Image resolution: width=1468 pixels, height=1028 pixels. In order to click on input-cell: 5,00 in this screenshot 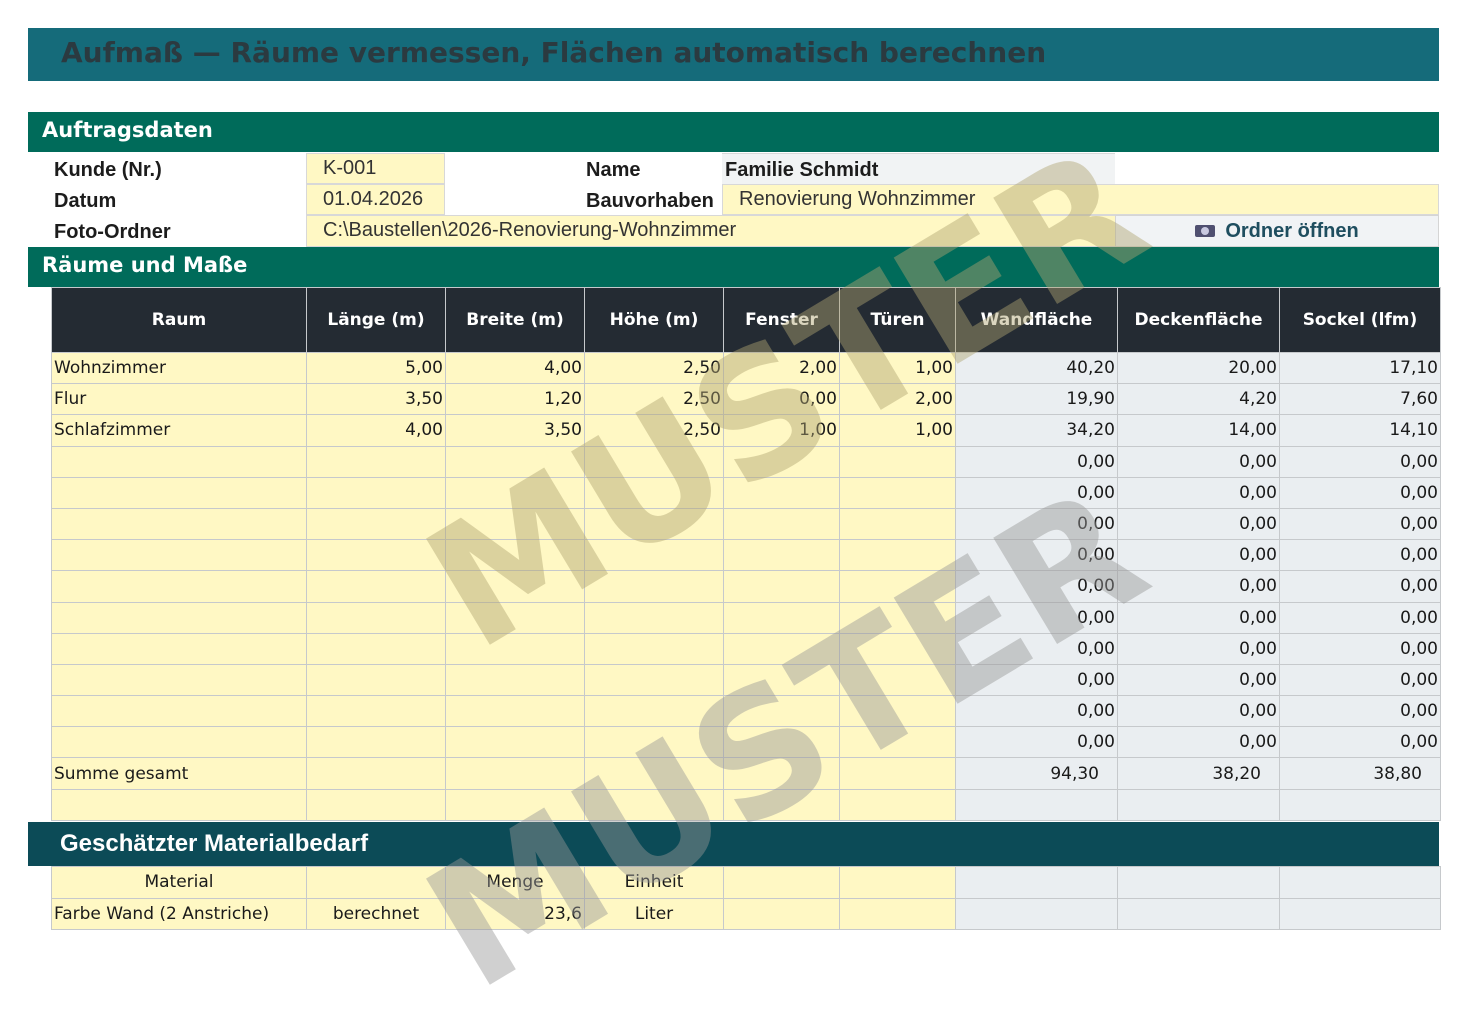, I will do `click(376, 368)`.